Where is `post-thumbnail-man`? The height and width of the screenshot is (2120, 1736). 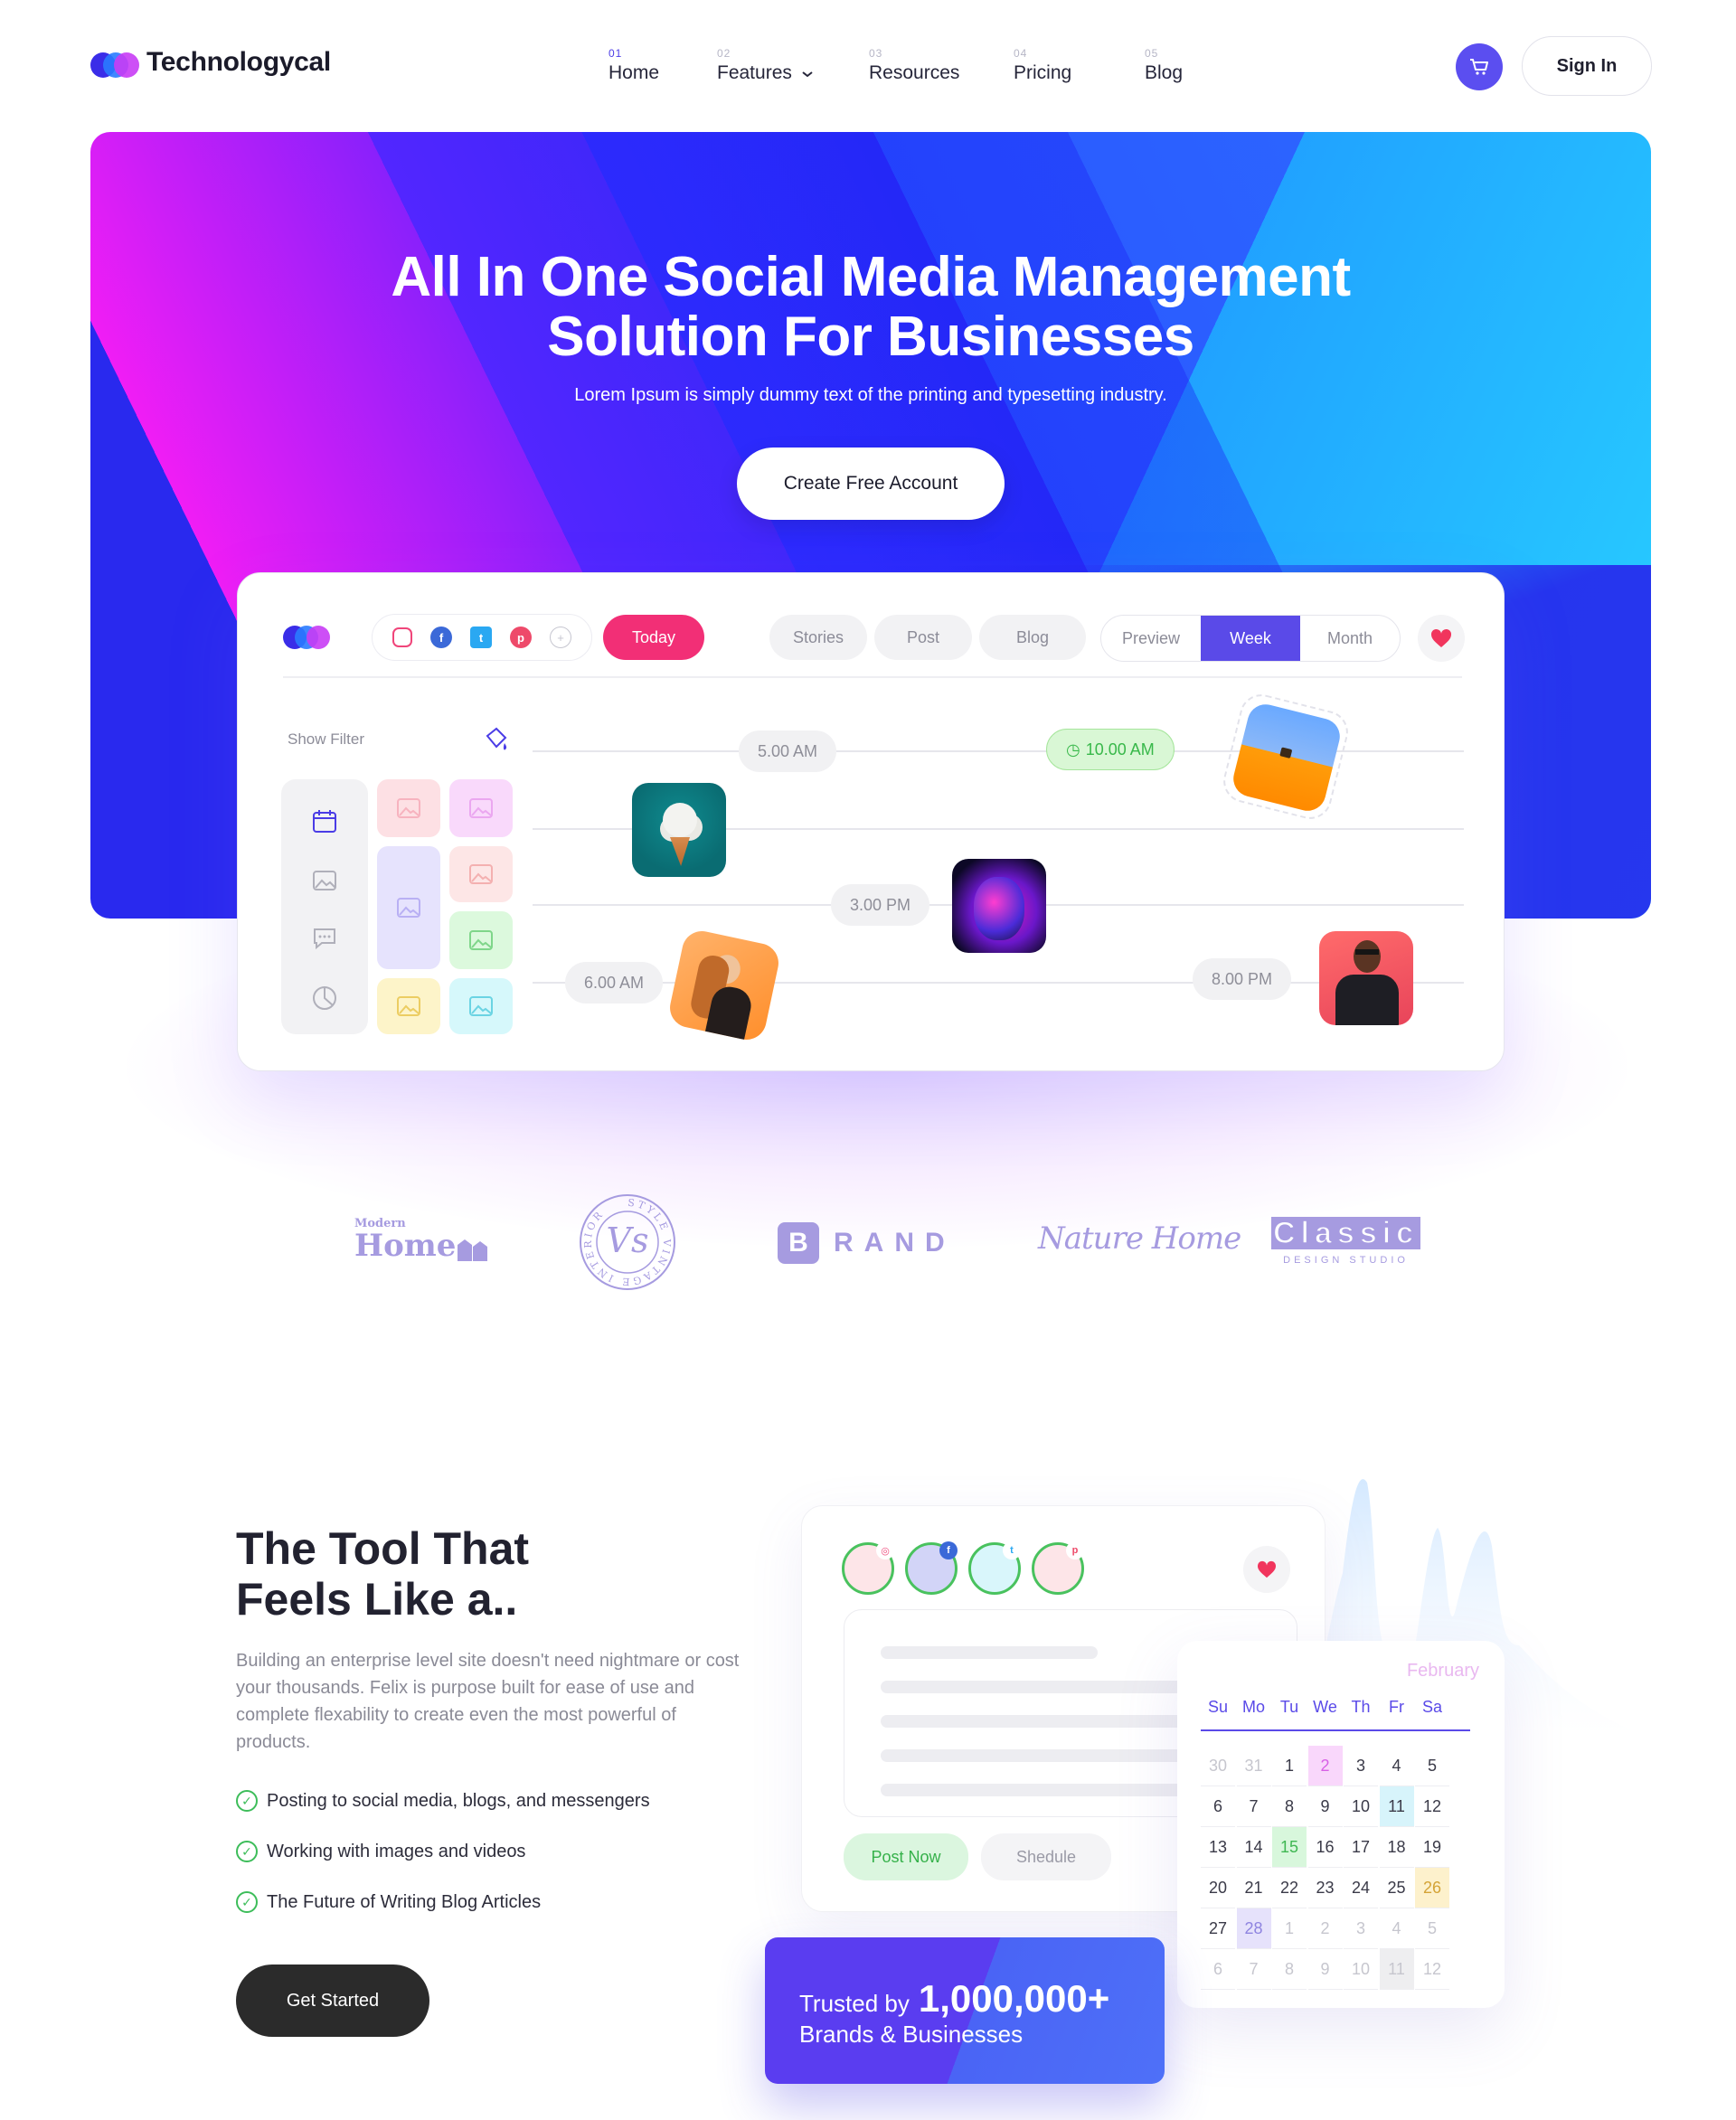 post-thumbnail-man is located at coordinates (1366, 978).